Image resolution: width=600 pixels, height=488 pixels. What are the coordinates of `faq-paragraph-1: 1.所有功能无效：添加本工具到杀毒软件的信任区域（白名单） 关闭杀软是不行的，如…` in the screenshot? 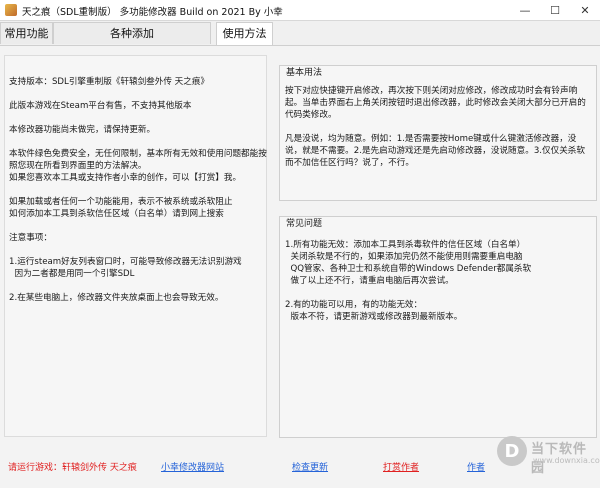 It's located at (408, 263).